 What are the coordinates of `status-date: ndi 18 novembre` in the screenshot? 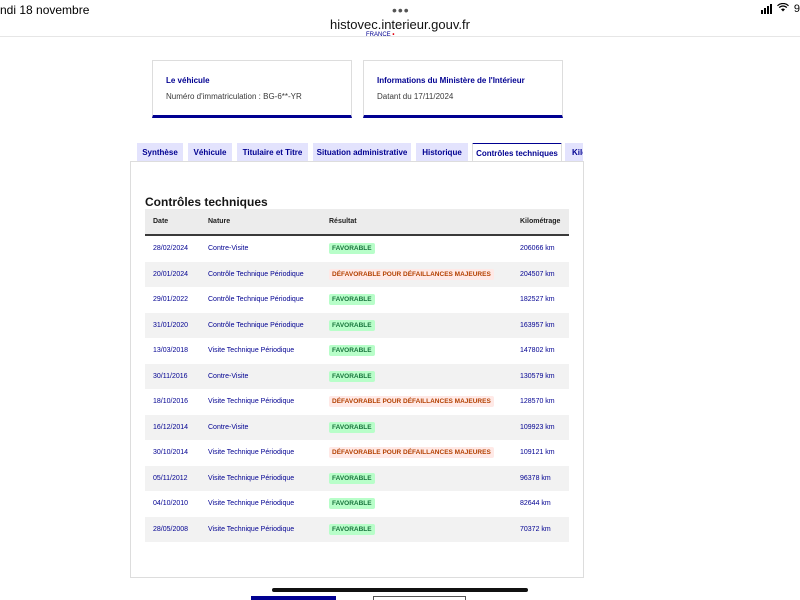 It's located at (45, 10).